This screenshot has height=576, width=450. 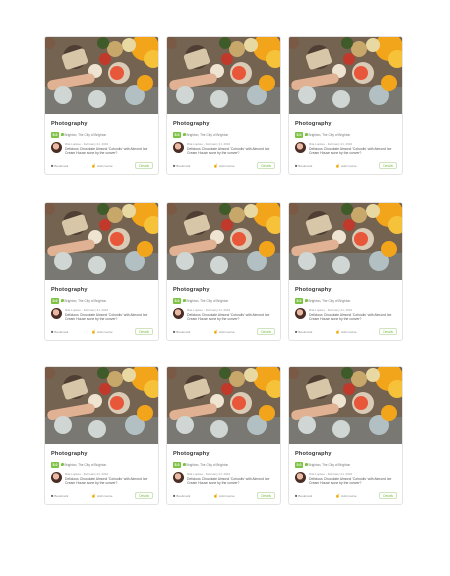 I want to click on rating-badge: 5.0, so click(x=299, y=300).